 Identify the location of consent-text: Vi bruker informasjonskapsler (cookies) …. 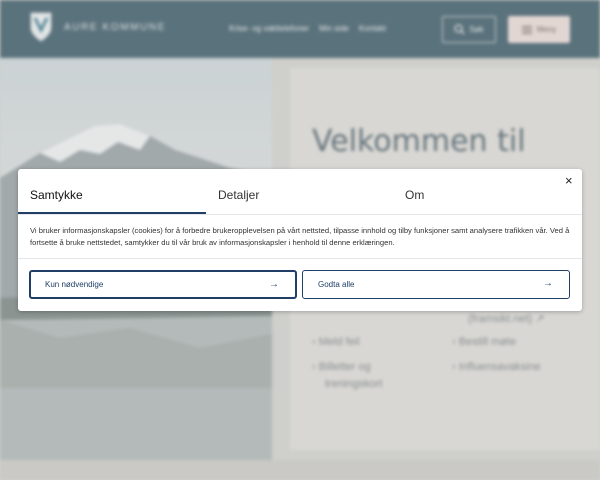
(300, 236).